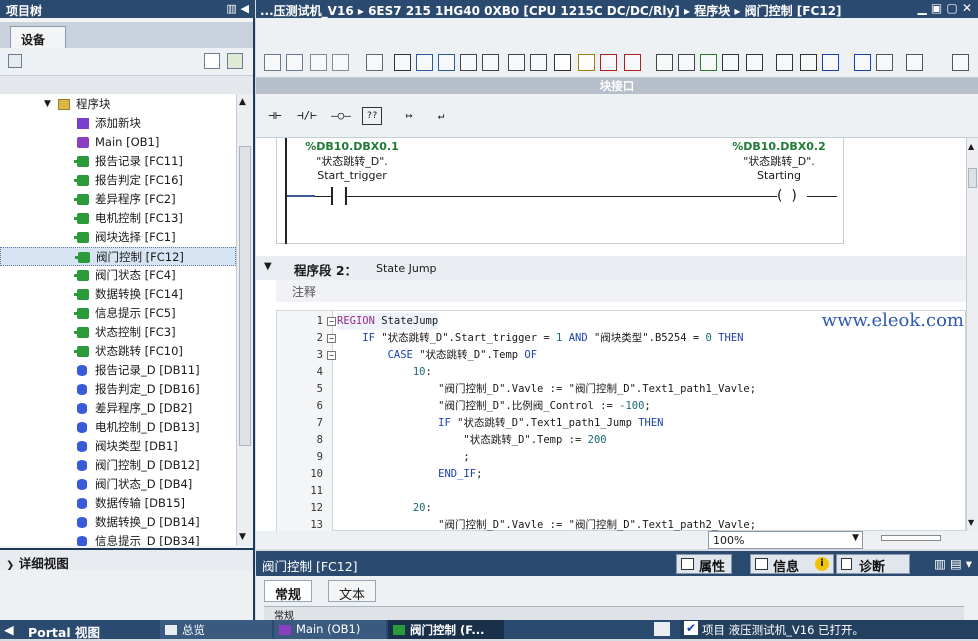  I want to click on rung-wire-selected, so click(301, 196).